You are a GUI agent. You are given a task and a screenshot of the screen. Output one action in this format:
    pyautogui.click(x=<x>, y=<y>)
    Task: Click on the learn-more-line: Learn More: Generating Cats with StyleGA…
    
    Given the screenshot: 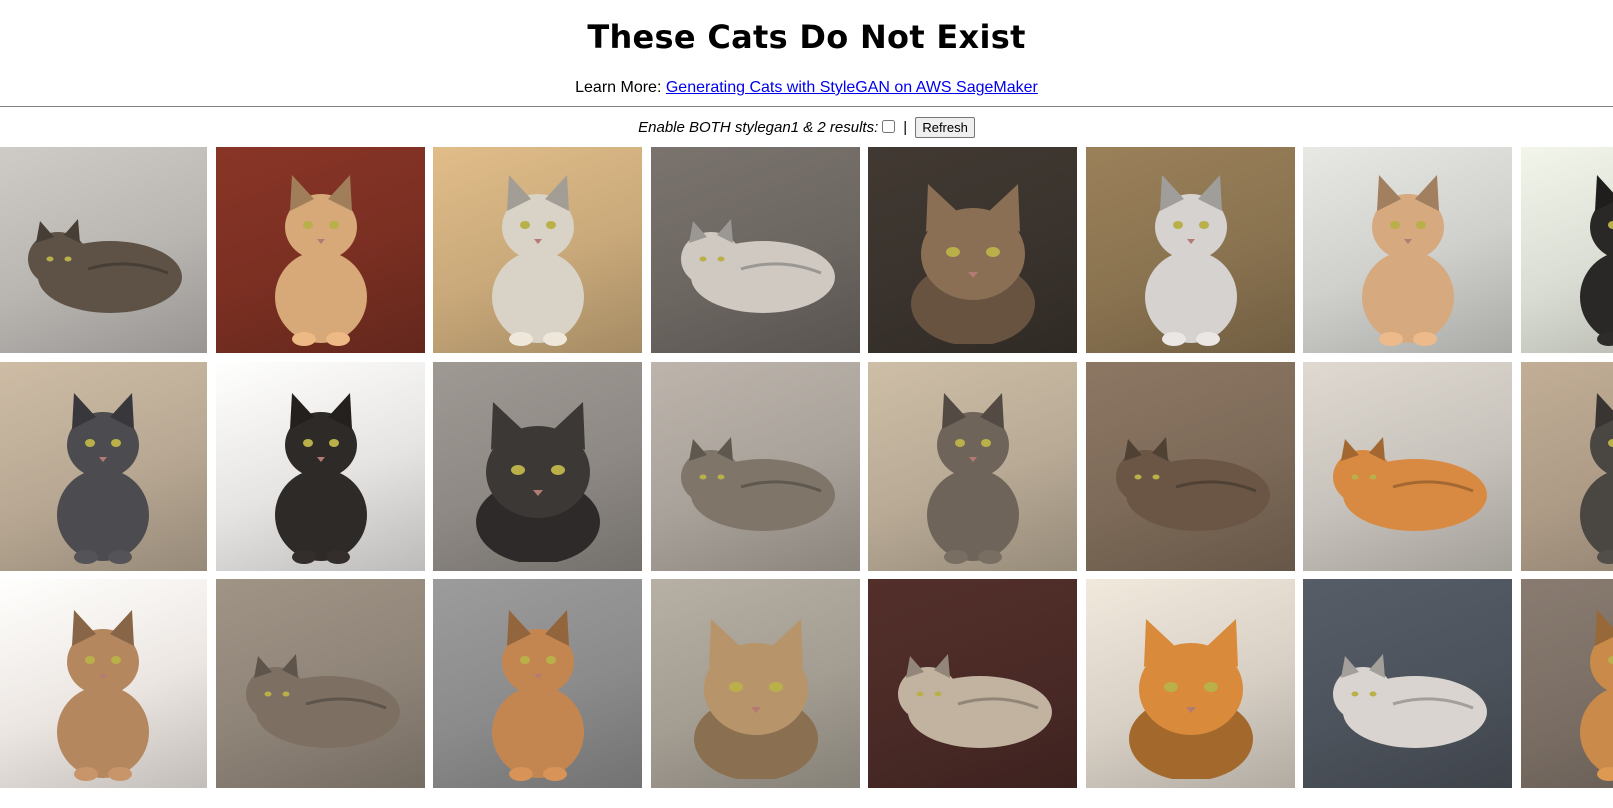 What is the action you would take?
    pyautogui.click(x=806, y=88)
    